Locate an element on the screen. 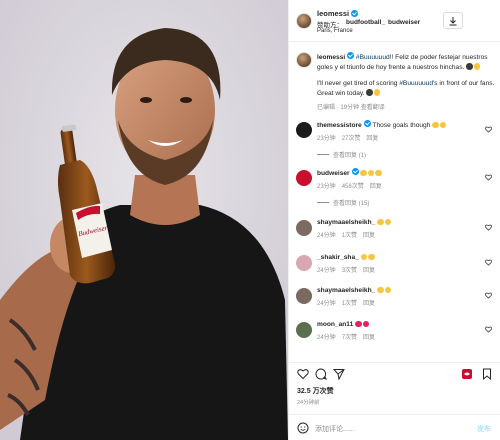 This screenshot has height=440, width=500. caption-hashtag: #Buuuuuud is located at coordinates (373, 57).